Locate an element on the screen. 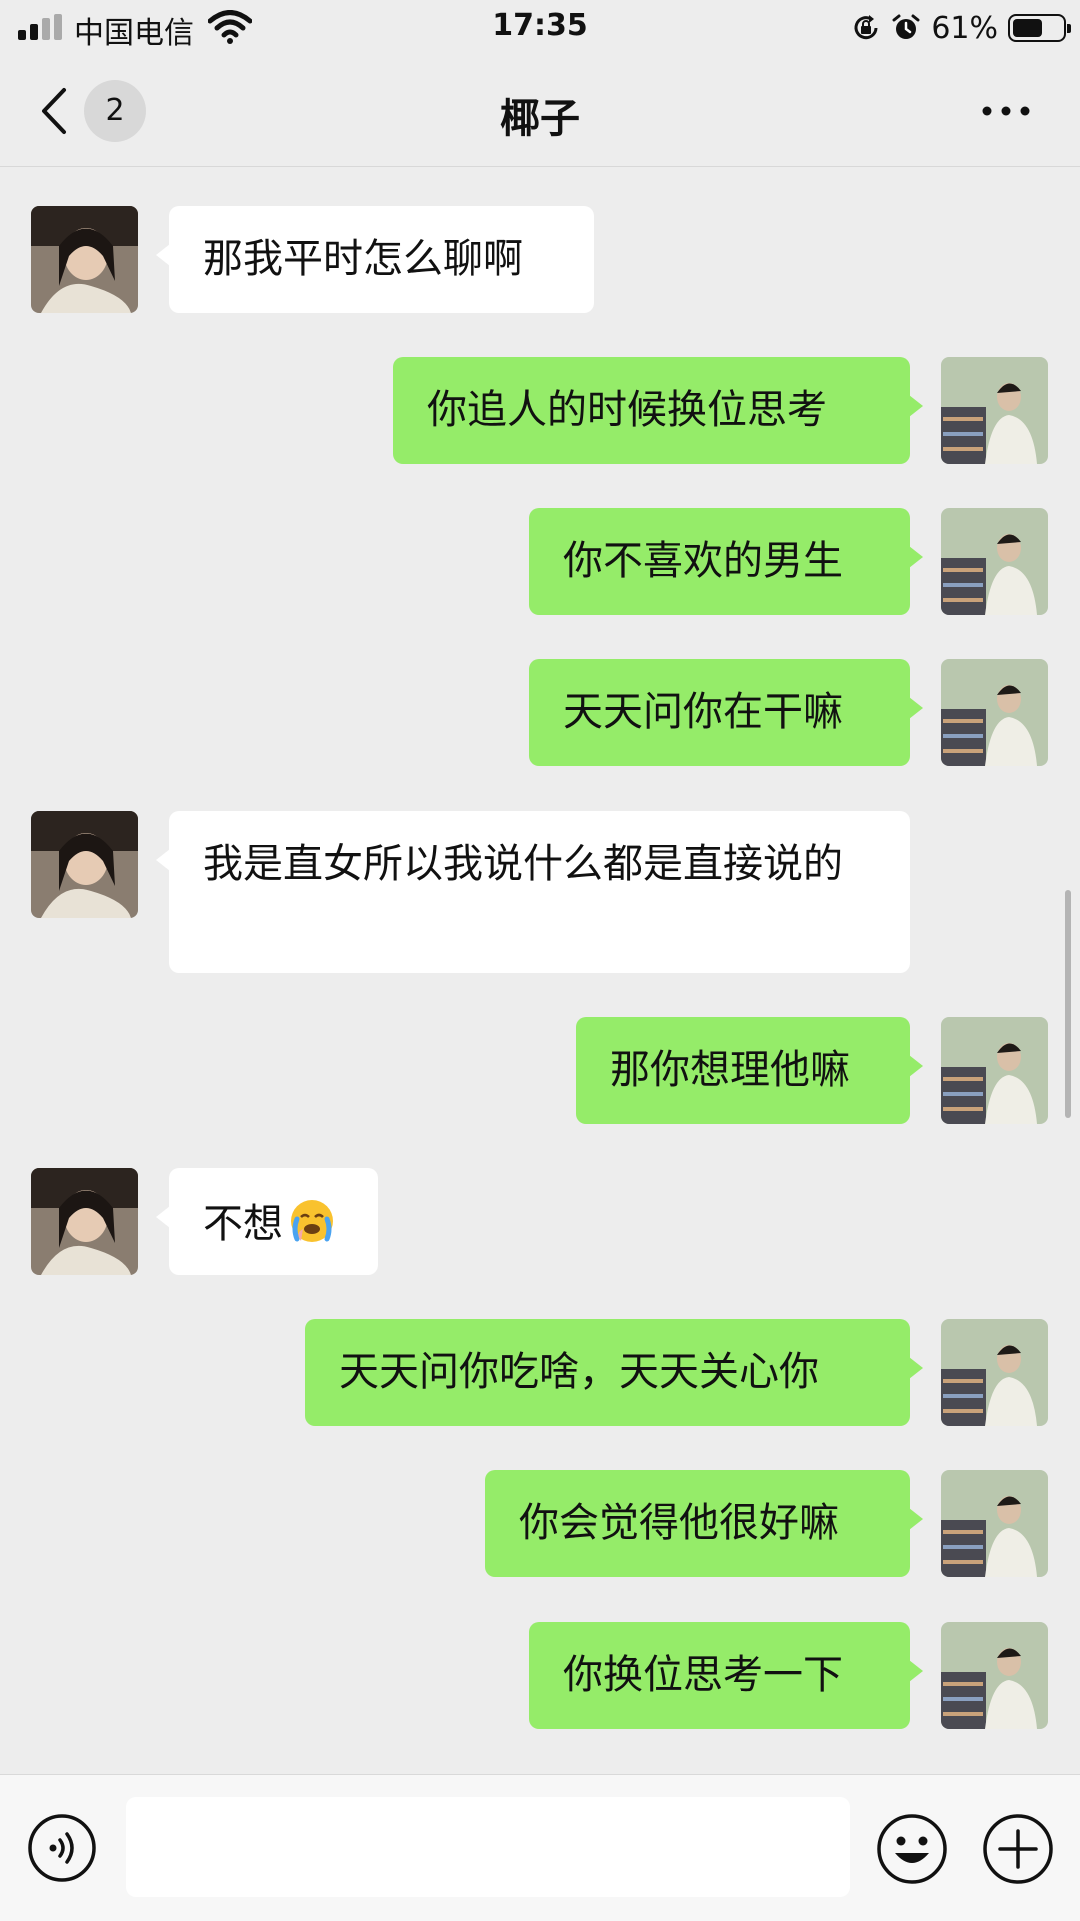  status-bar: 中国电信 17:35 61% is located at coordinates (540, 28).